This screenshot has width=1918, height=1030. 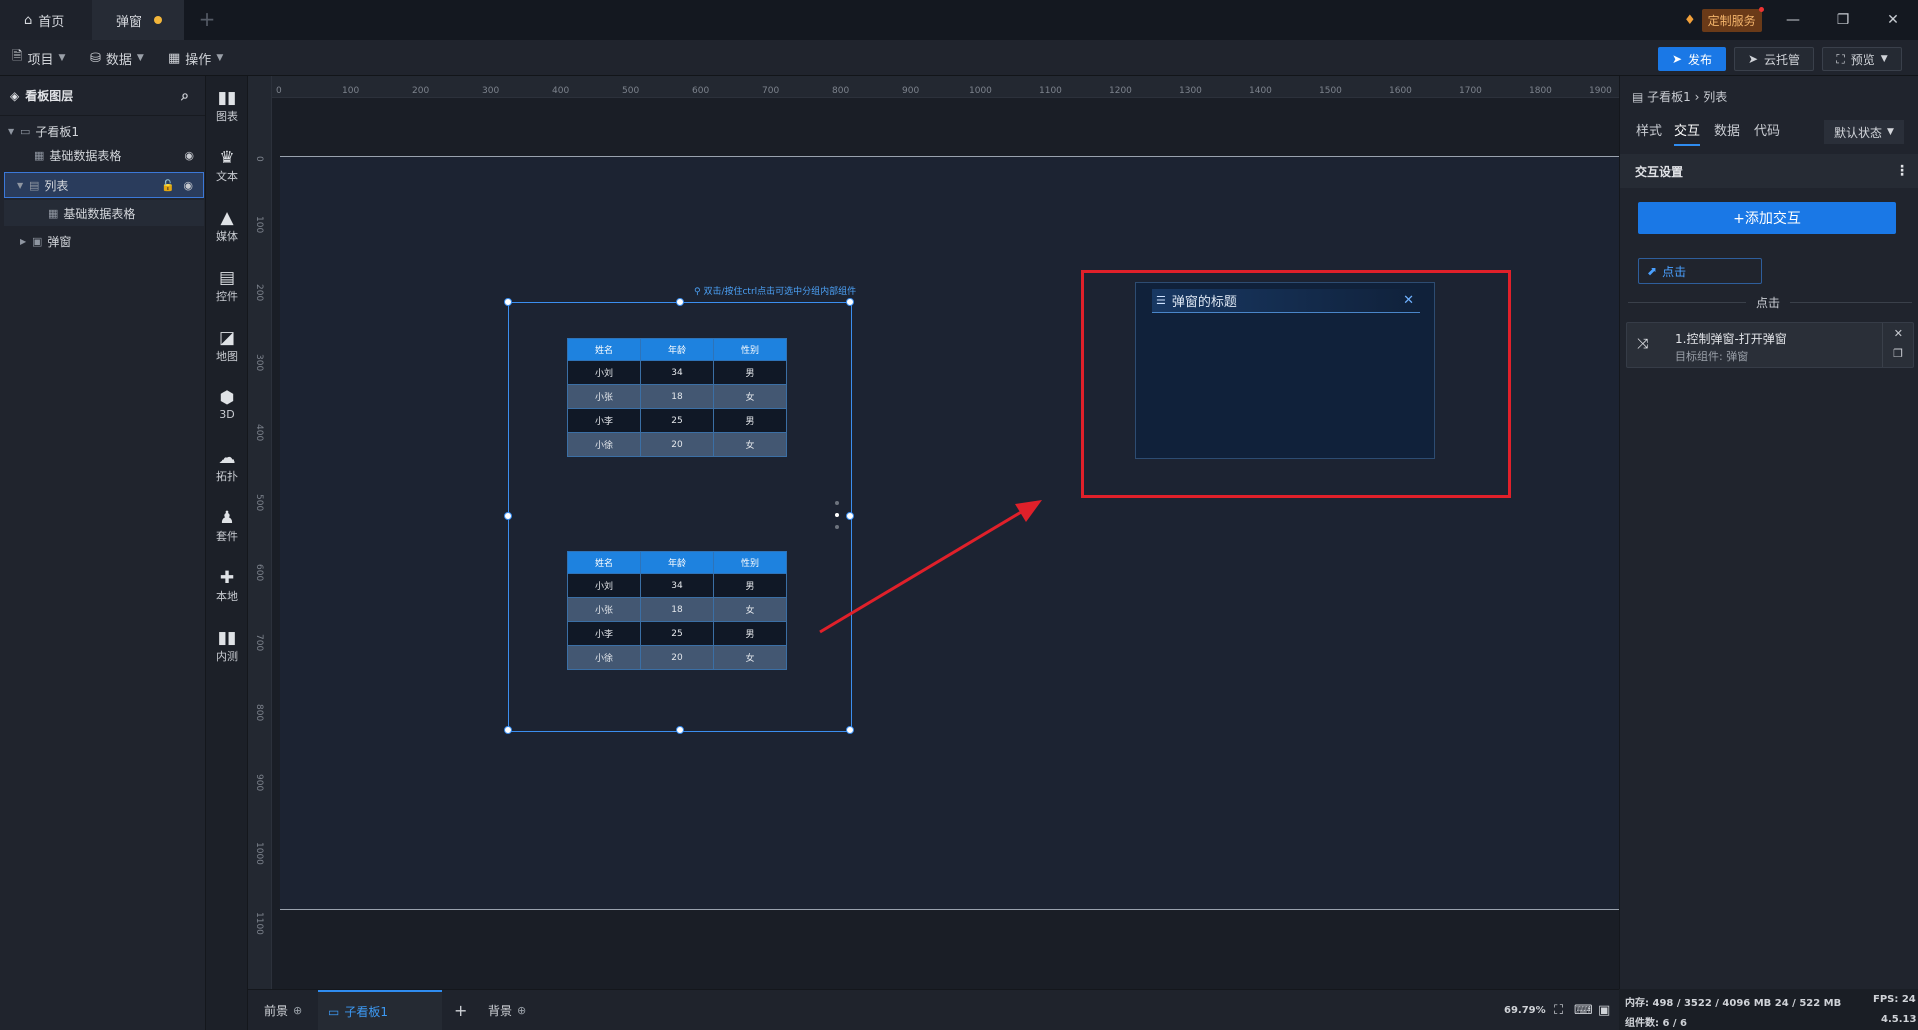 What do you see at coordinates (104, 185) in the screenshot?
I see `layer-list: ▼ ▤ 列表 🔓 ◉` at bounding box center [104, 185].